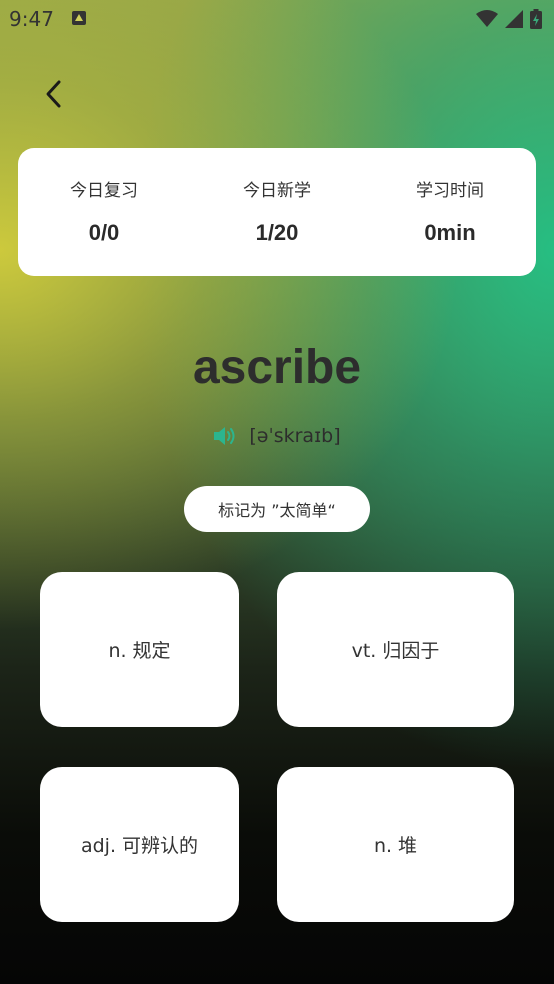 The image size is (554, 984). I want to click on stat-new-today: 今日新学 1/20, so click(277, 212).